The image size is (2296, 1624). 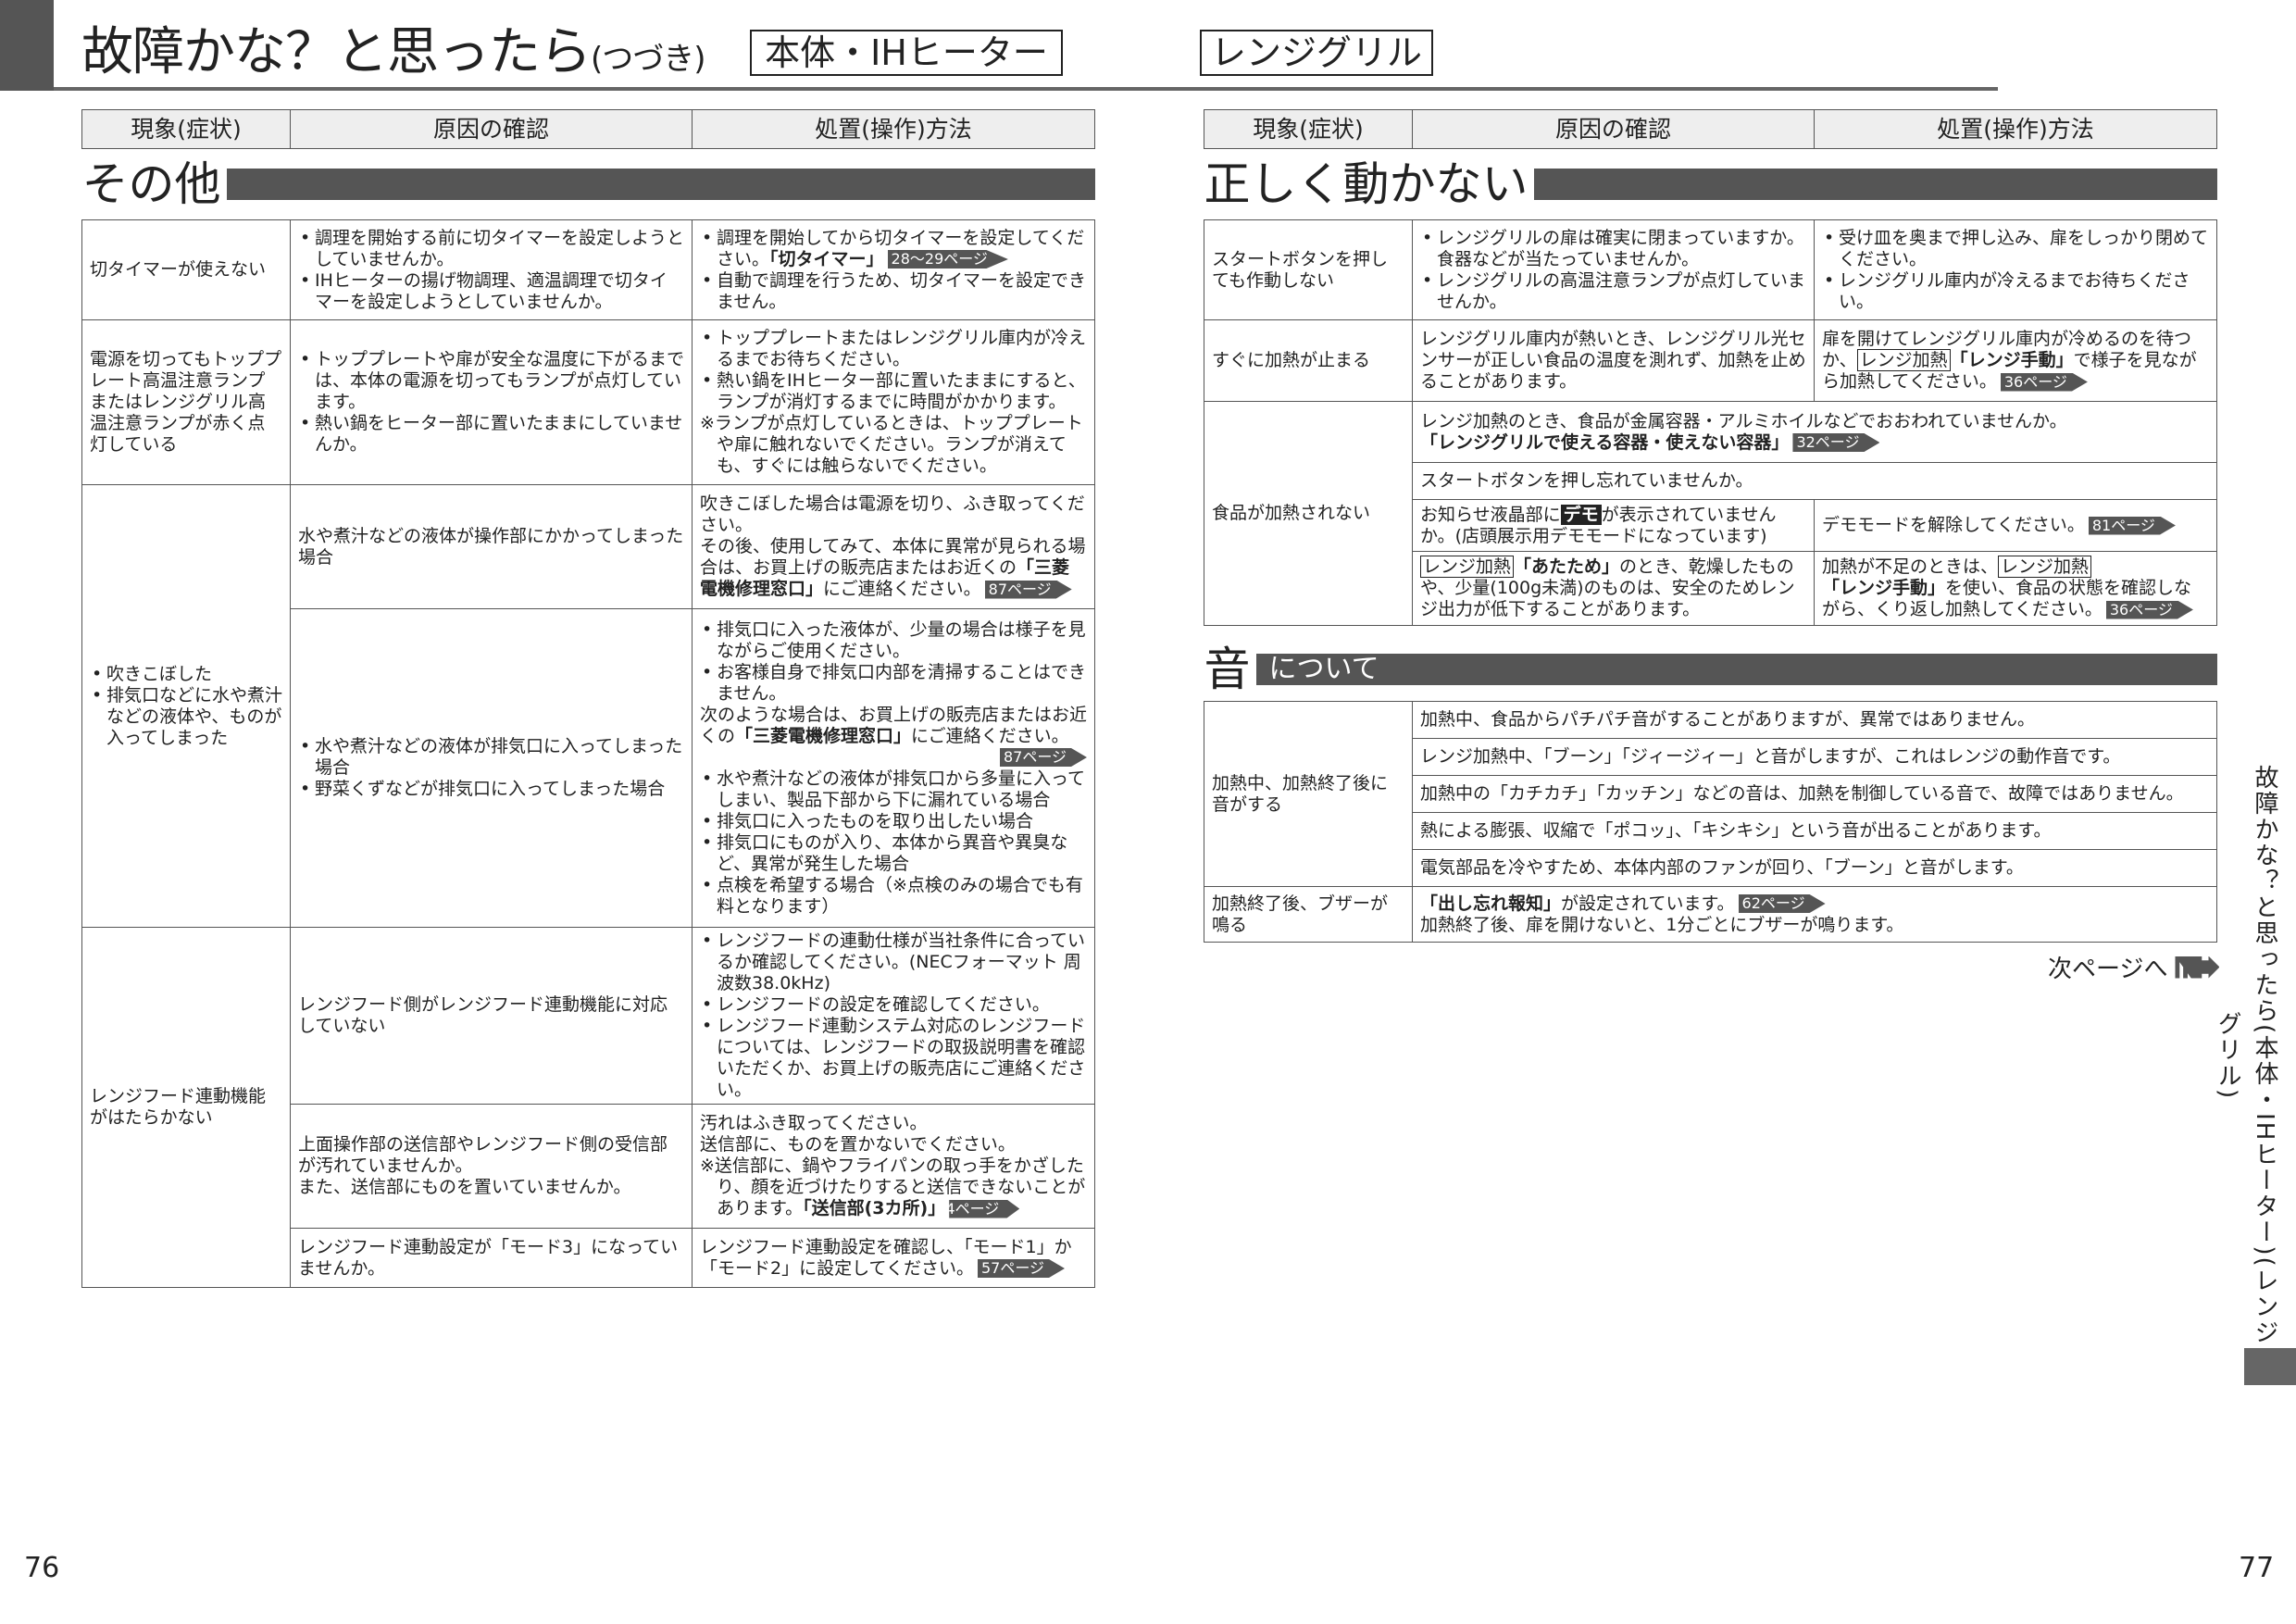 What do you see at coordinates (1308, 269) in the screenshot?
I see `symptom-cell: スタートボタンを押しても作動しない` at bounding box center [1308, 269].